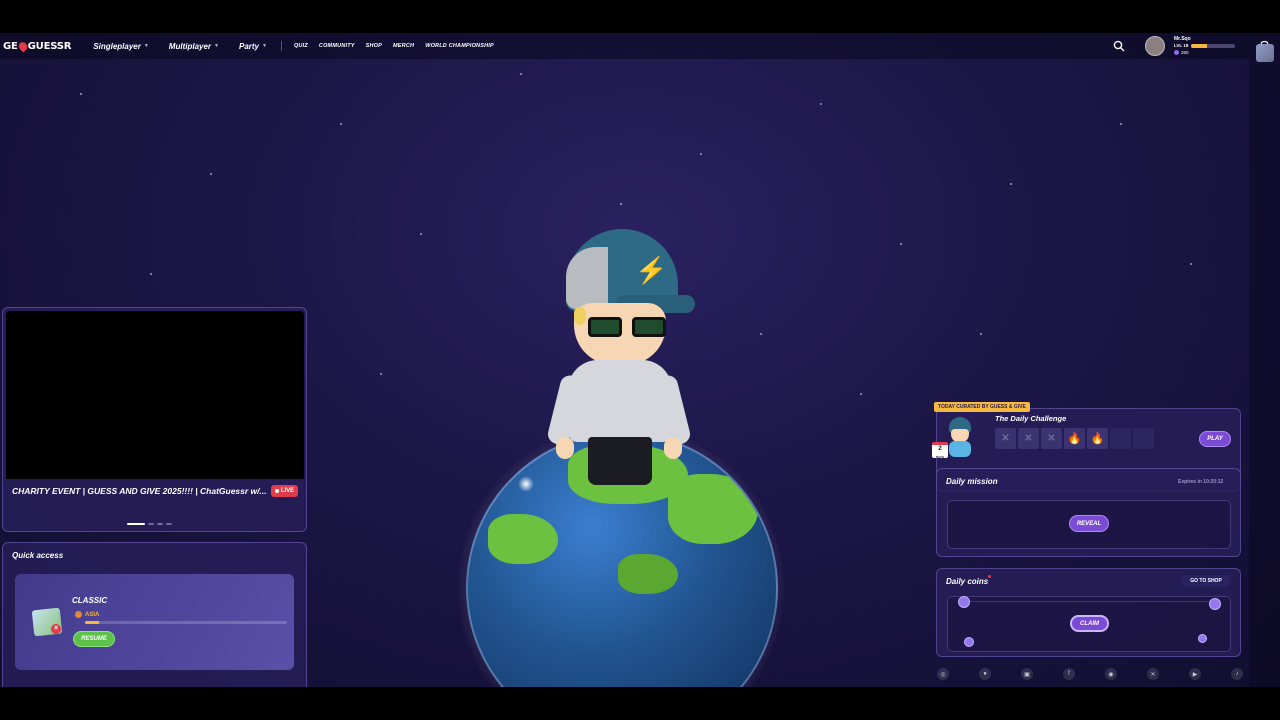 The image size is (1280, 720). What do you see at coordinates (78, 614) in the screenshot?
I see `medal-icon` at bounding box center [78, 614].